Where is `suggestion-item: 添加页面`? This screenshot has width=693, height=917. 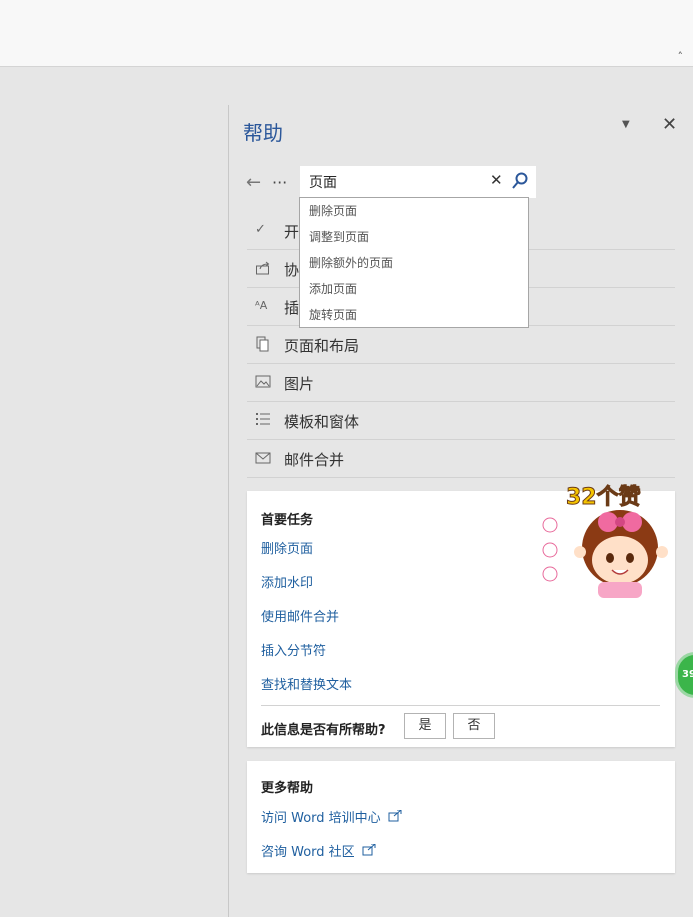
suggestion-item: 添加页面 is located at coordinates (414, 289).